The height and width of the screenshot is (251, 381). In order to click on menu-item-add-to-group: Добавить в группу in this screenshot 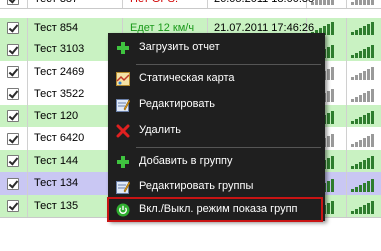, I will do `click(216, 162)`.